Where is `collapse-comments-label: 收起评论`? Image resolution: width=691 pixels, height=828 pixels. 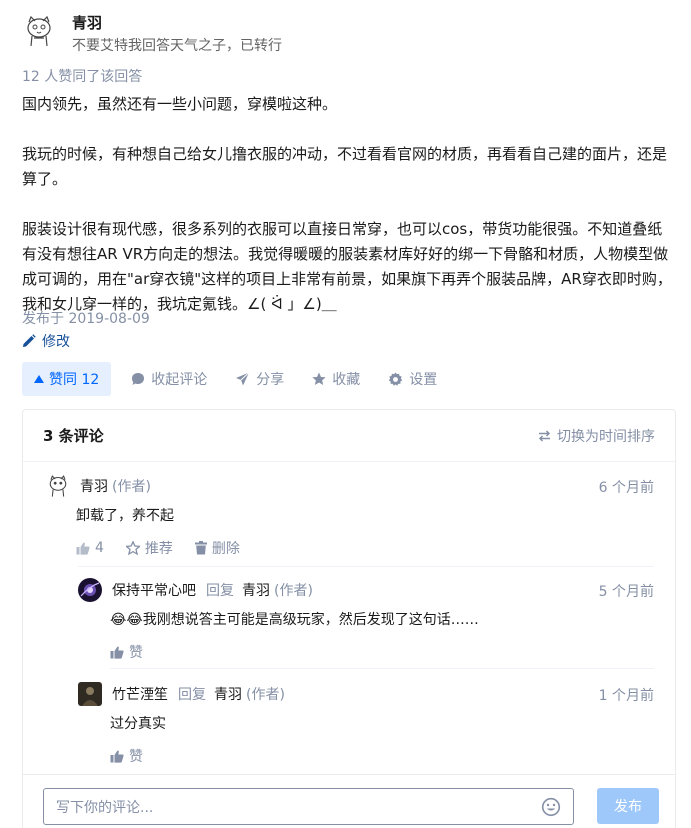 collapse-comments-label: 收起评论 is located at coordinates (179, 380).